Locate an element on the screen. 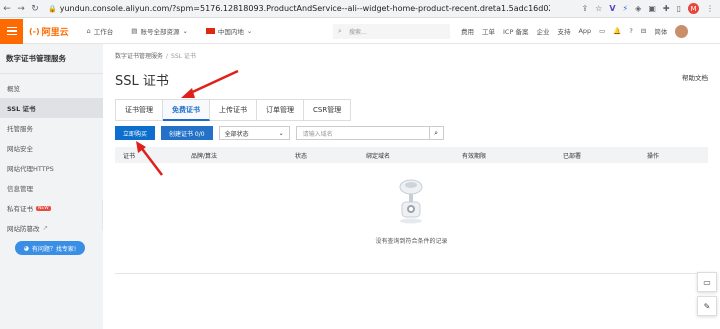 The image size is (720, 329). extension-bolt-icon: ⚡ is located at coordinates (626, 8).